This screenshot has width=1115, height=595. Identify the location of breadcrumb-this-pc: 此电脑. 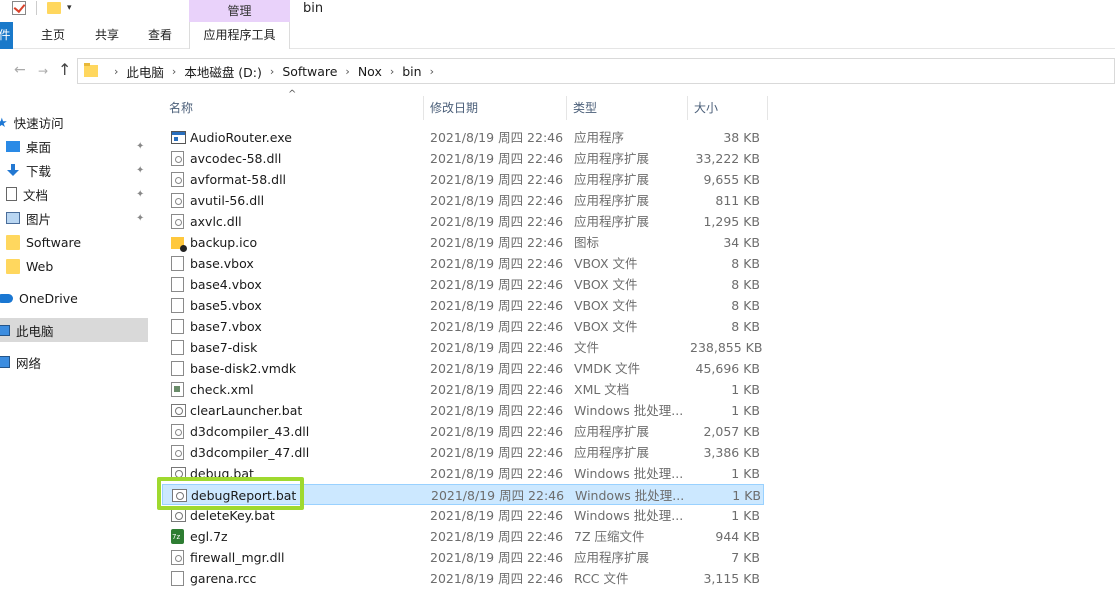
(145, 71).